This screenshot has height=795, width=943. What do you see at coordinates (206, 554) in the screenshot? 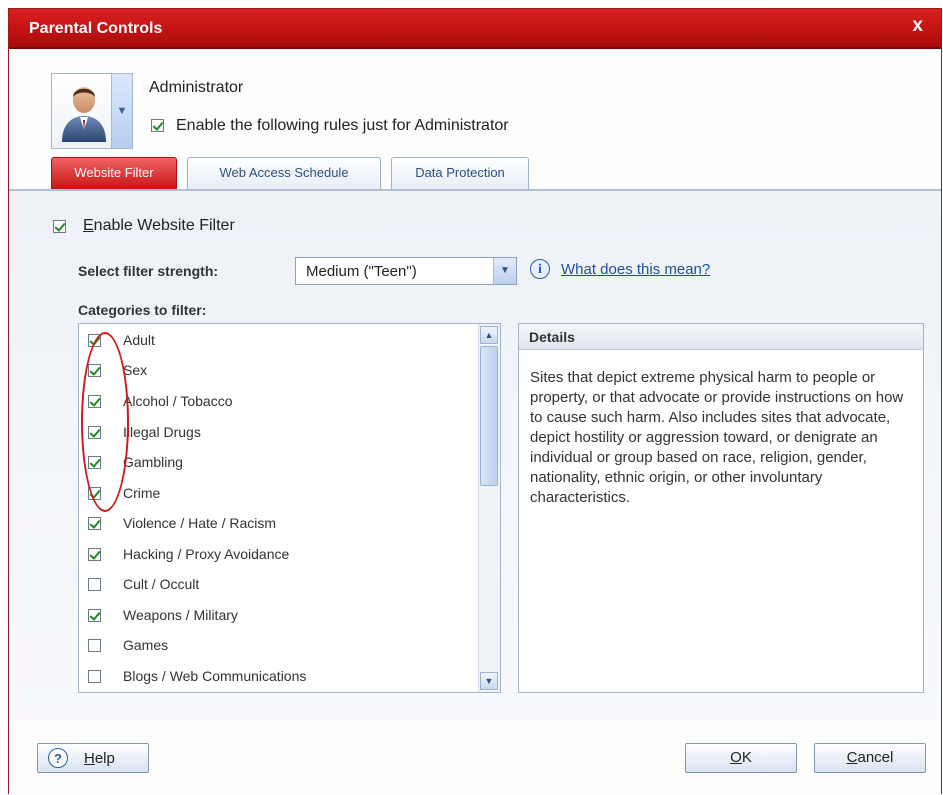
I see `category-label: Hacking / Proxy Avoidance` at bounding box center [206, 554].